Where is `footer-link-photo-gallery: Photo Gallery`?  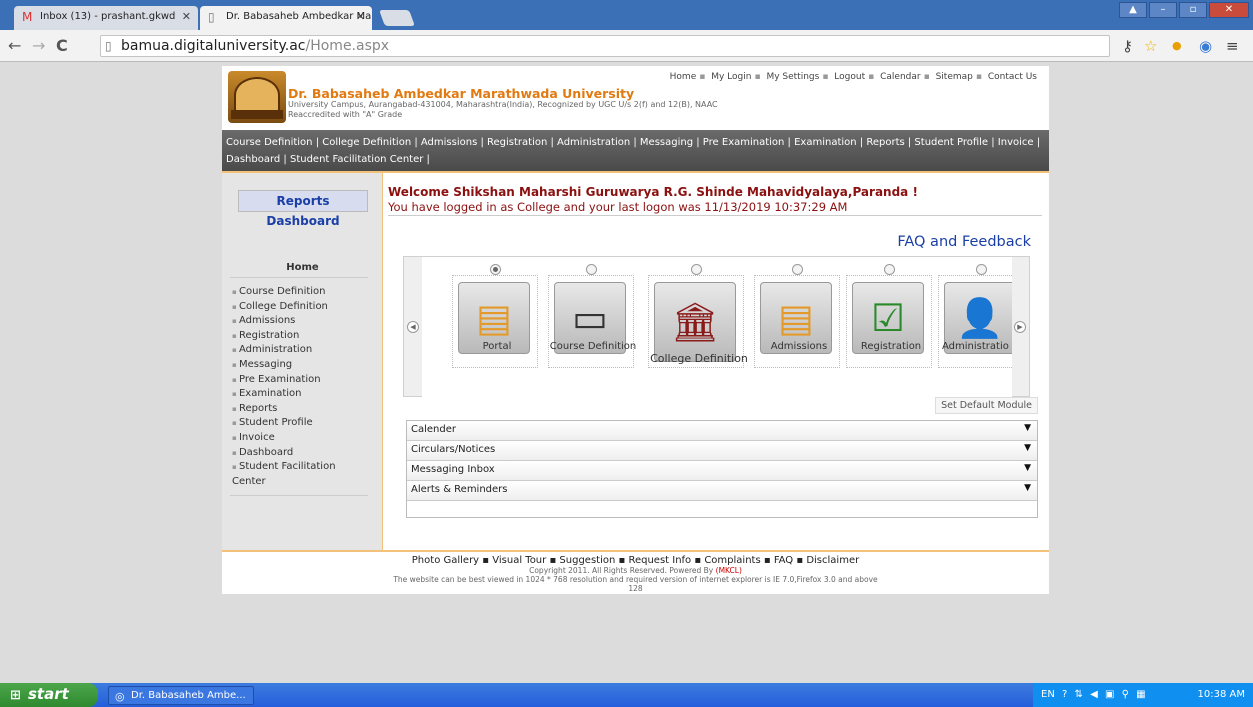
footer-link-photo-gallery: Photo Gallery is located at coordinates (445, 560).